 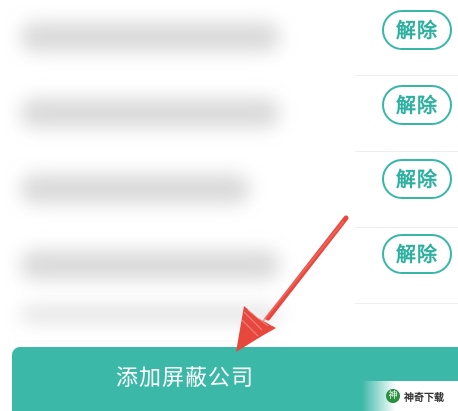 What do you see at coordinates (393, 396) in the screenshot?
I see `watermark-logo-icon: 神` at bounding box center [393, 396].